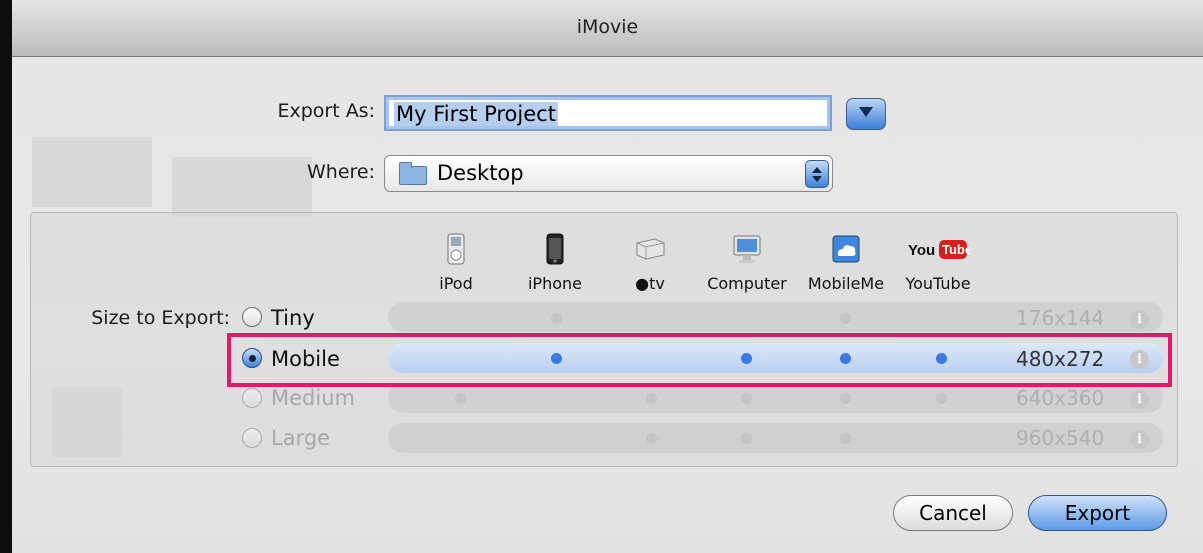  What do you see at coordinates (252, 438) in the screenshot?
I see `radio-large` at bounding box center [252, 438].